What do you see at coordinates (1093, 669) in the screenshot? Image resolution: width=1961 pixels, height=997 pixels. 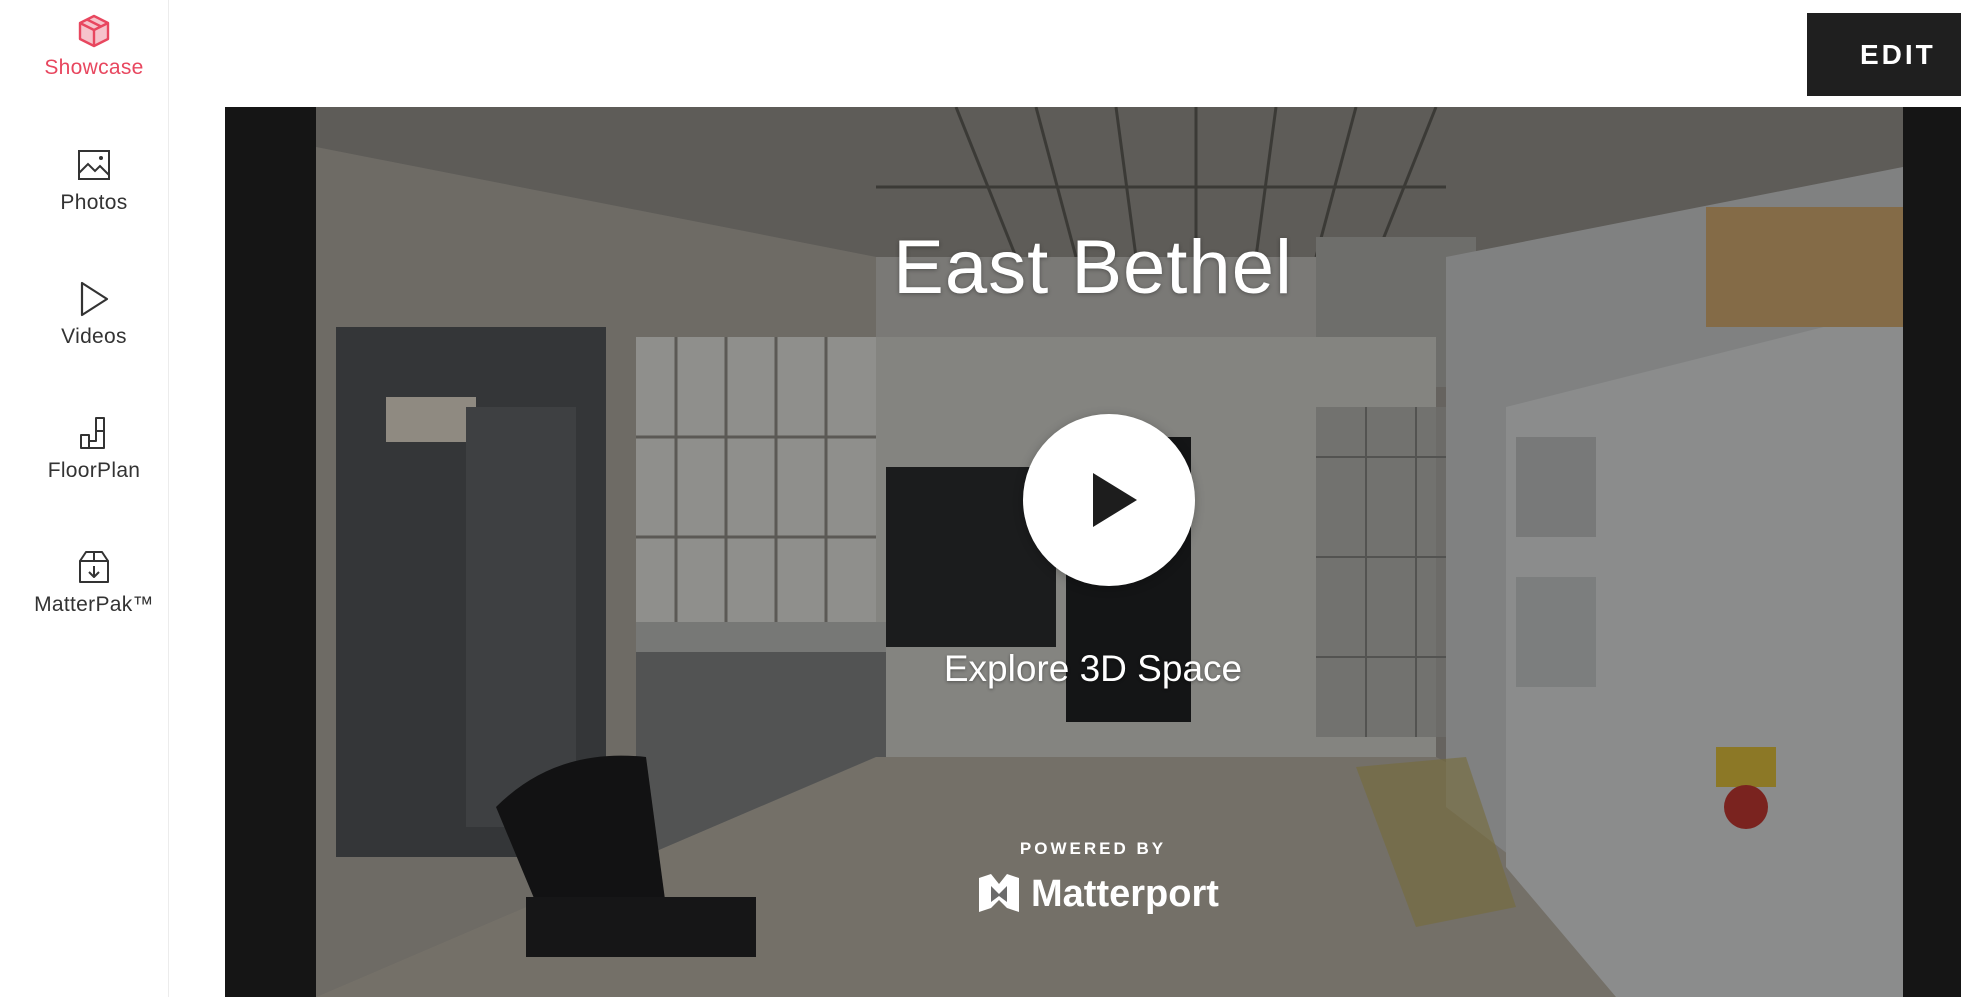 I see `explore-3d-label: Explore 3D Space` at bounding box center [1093, 669].